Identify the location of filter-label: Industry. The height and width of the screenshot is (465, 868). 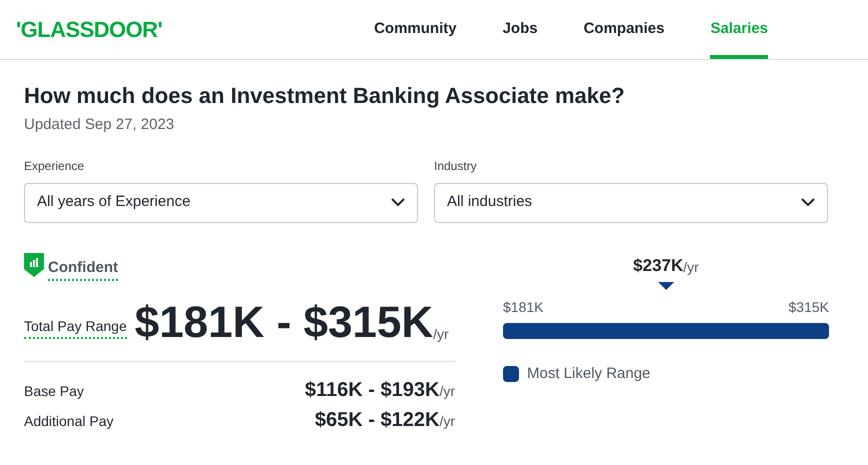
(456, 166).